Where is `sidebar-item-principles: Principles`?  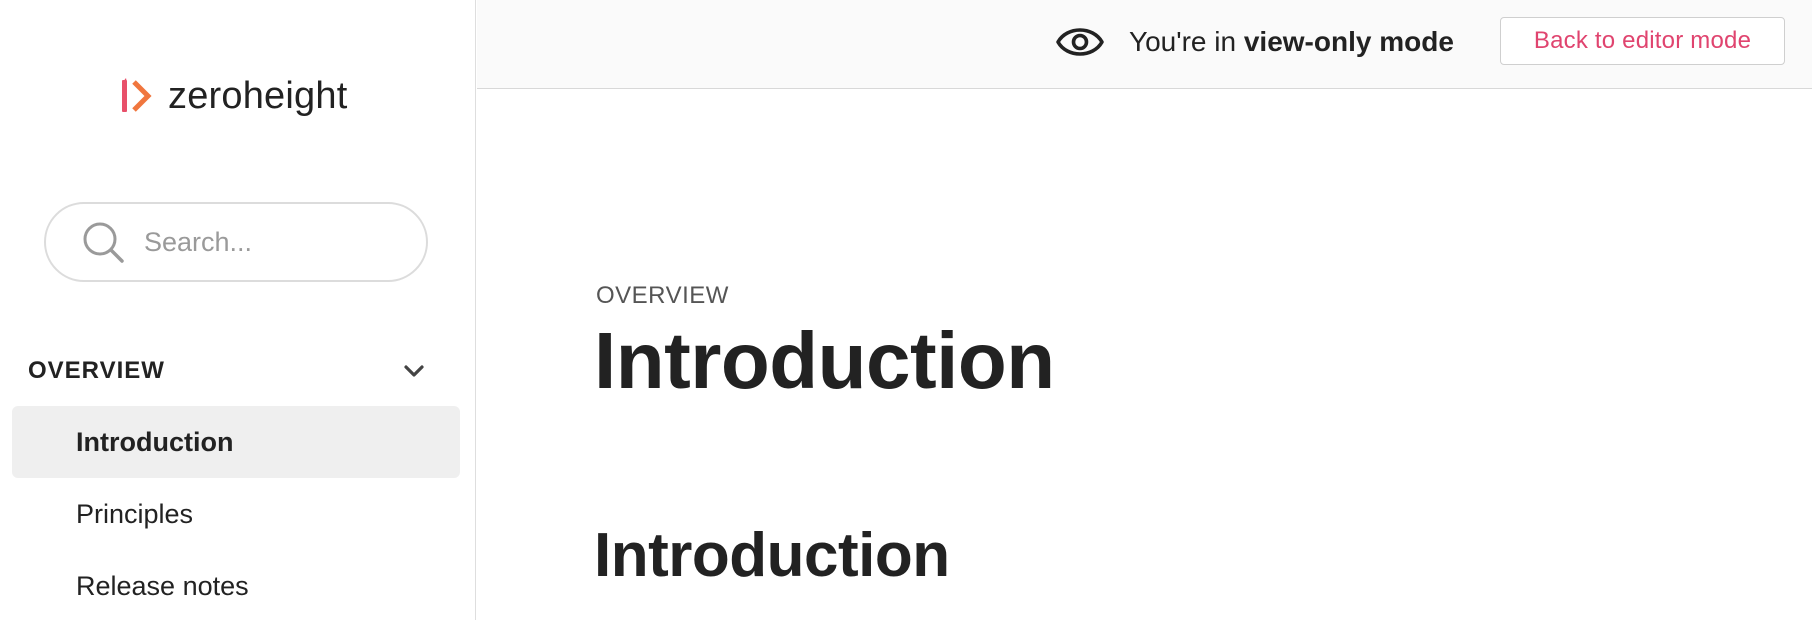
sidebar-item-principles: Principles is located at coordinates (236, 514).